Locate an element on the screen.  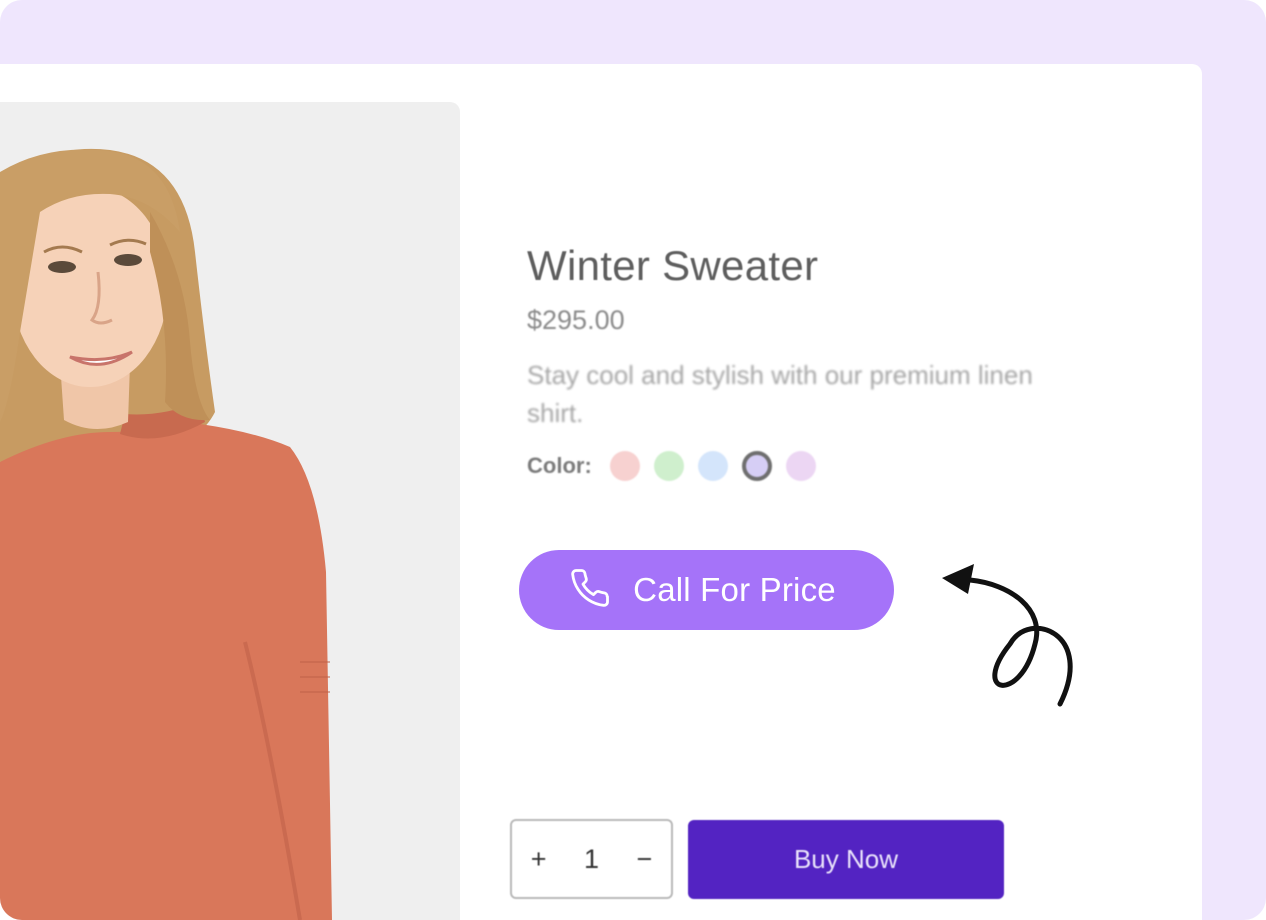
decrement-button: − is located at coordinates (644, 859).